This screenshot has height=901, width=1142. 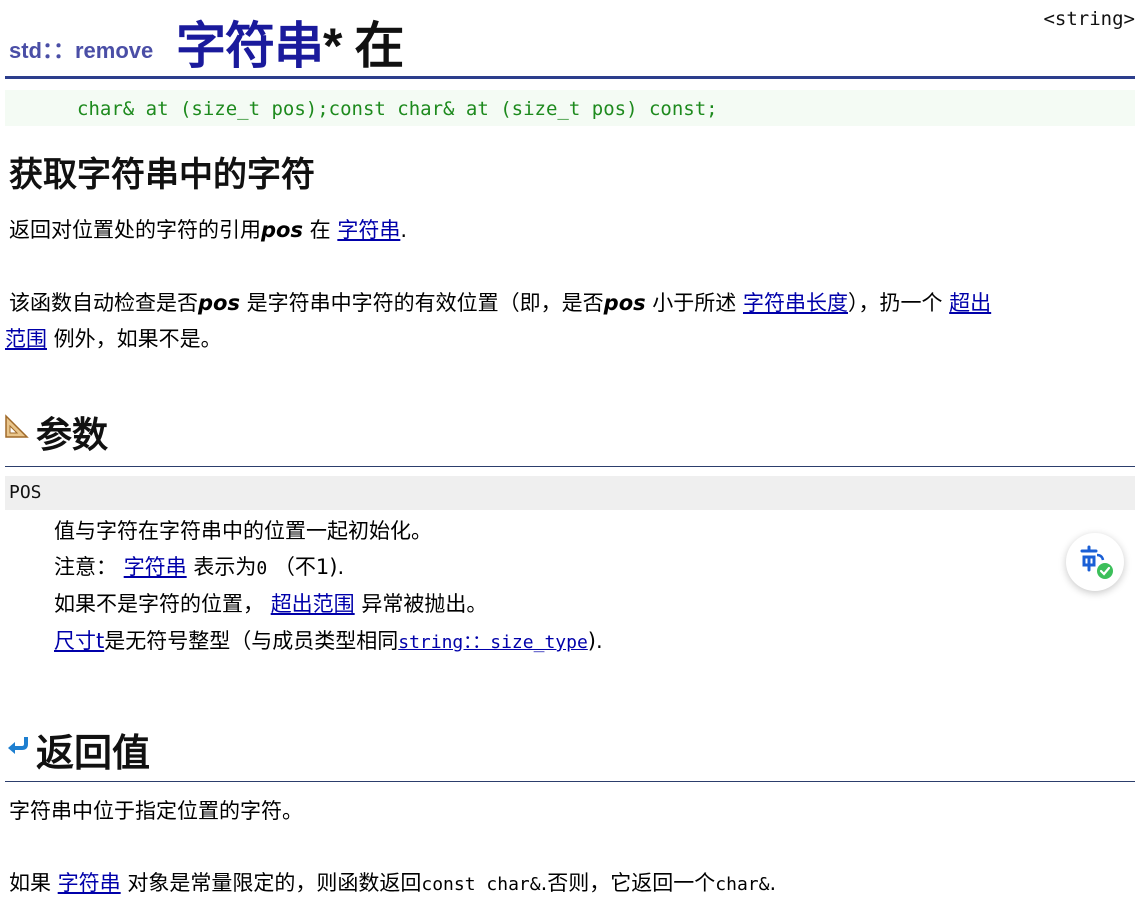 I want to click on ret2-mid: 对象是常量限定的，则函数返回, so click(x=271, y=883).